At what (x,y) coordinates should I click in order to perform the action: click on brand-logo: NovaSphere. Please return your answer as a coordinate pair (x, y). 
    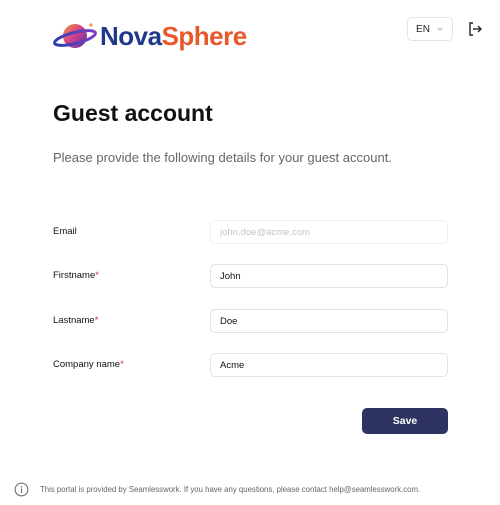
    Looking at the image, I should click on (150, 36).